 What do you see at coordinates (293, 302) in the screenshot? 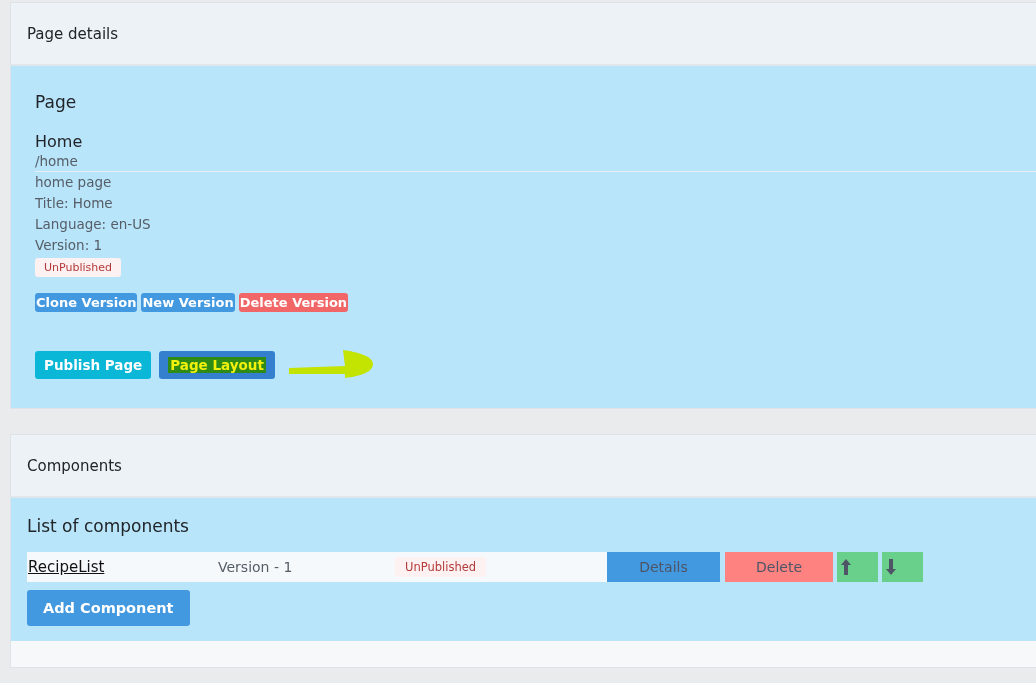
I see `version-button: Delete Version` at bounding box center [293, 302].